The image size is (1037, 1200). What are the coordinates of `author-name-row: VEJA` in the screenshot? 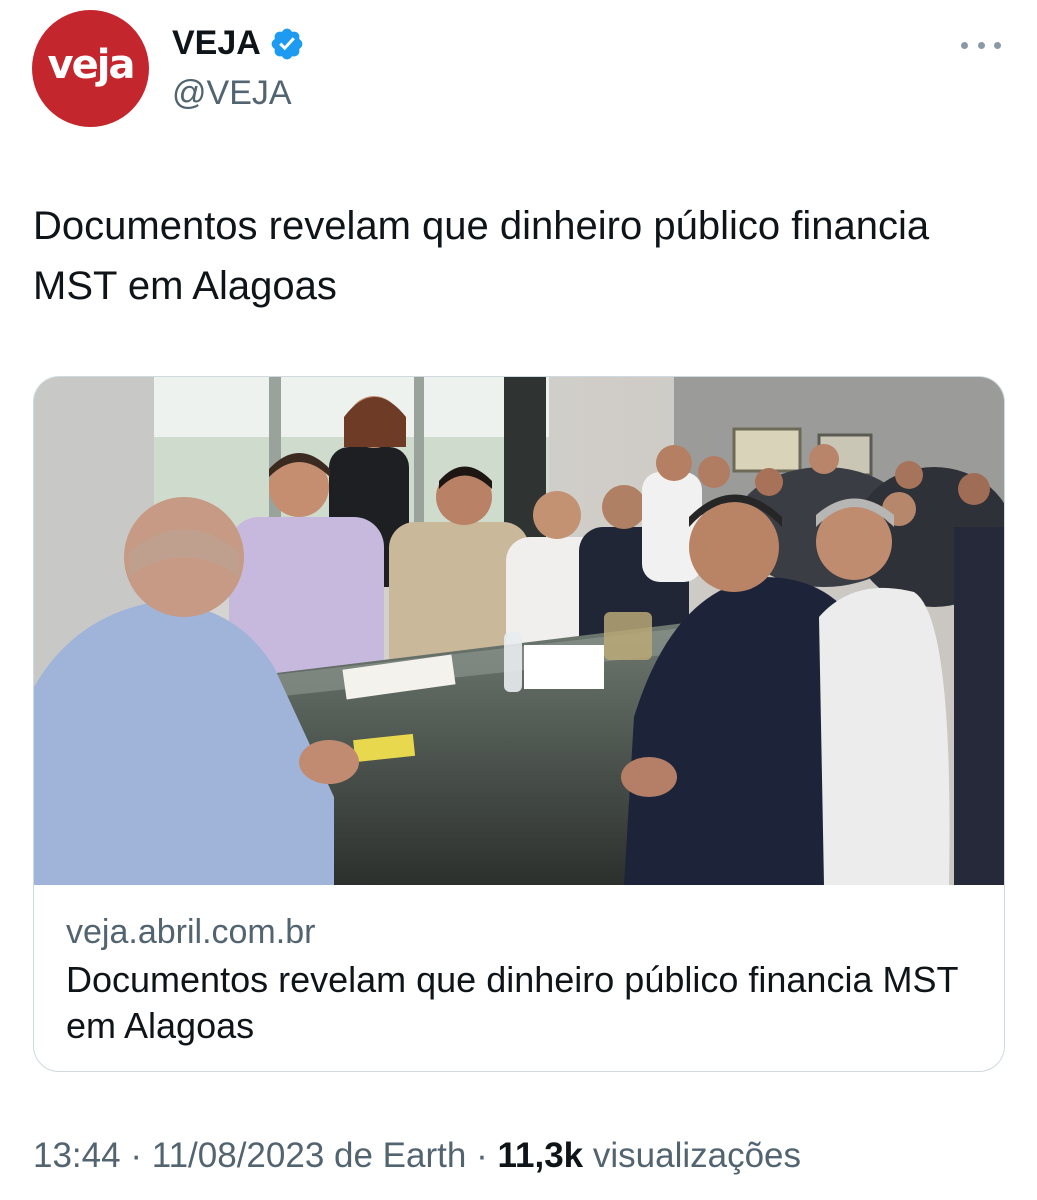 It's located at (238, 43).